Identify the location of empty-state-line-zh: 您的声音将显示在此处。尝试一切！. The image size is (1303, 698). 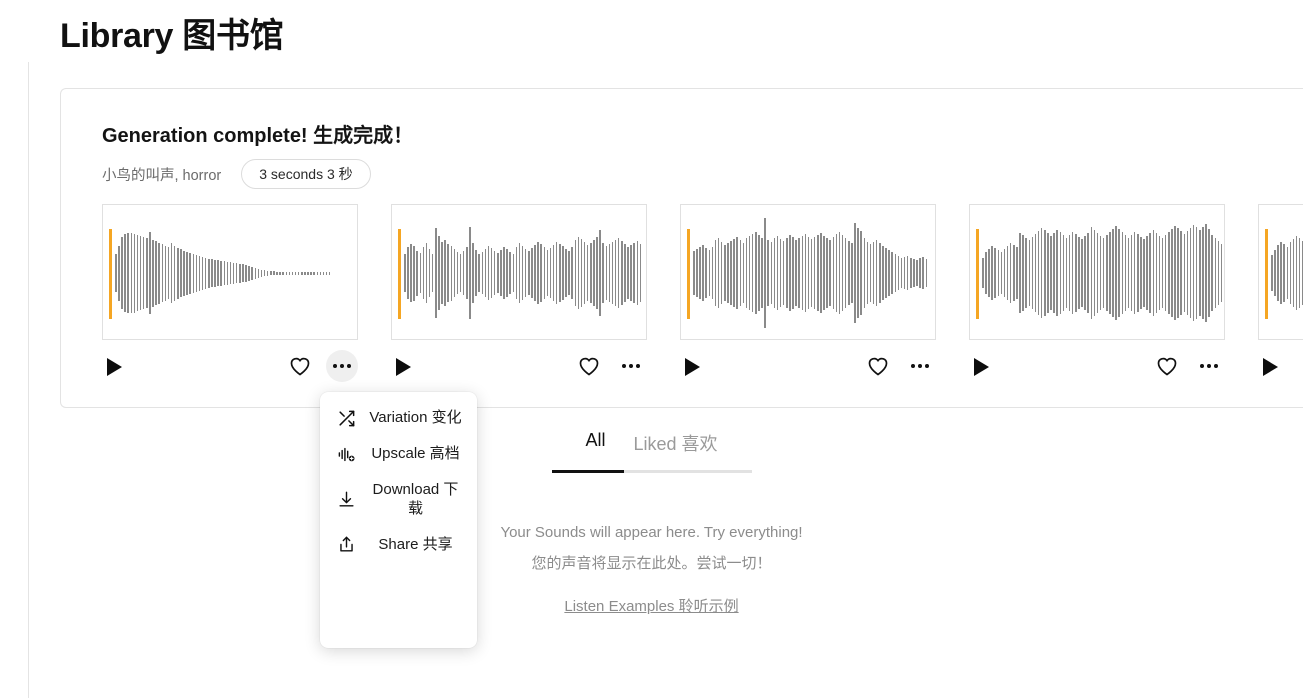
(651, 563).